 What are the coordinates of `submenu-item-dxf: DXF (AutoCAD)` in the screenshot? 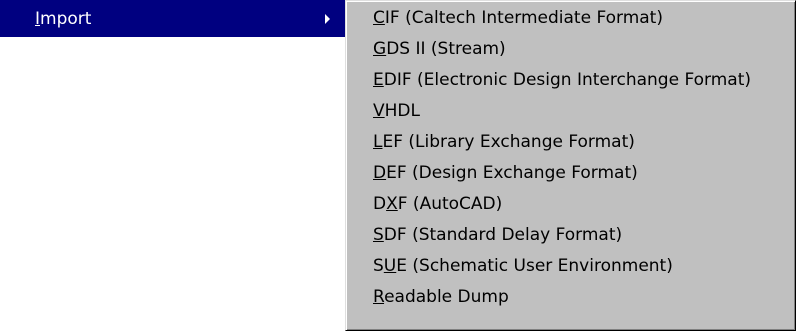 It's located at (437, 204).